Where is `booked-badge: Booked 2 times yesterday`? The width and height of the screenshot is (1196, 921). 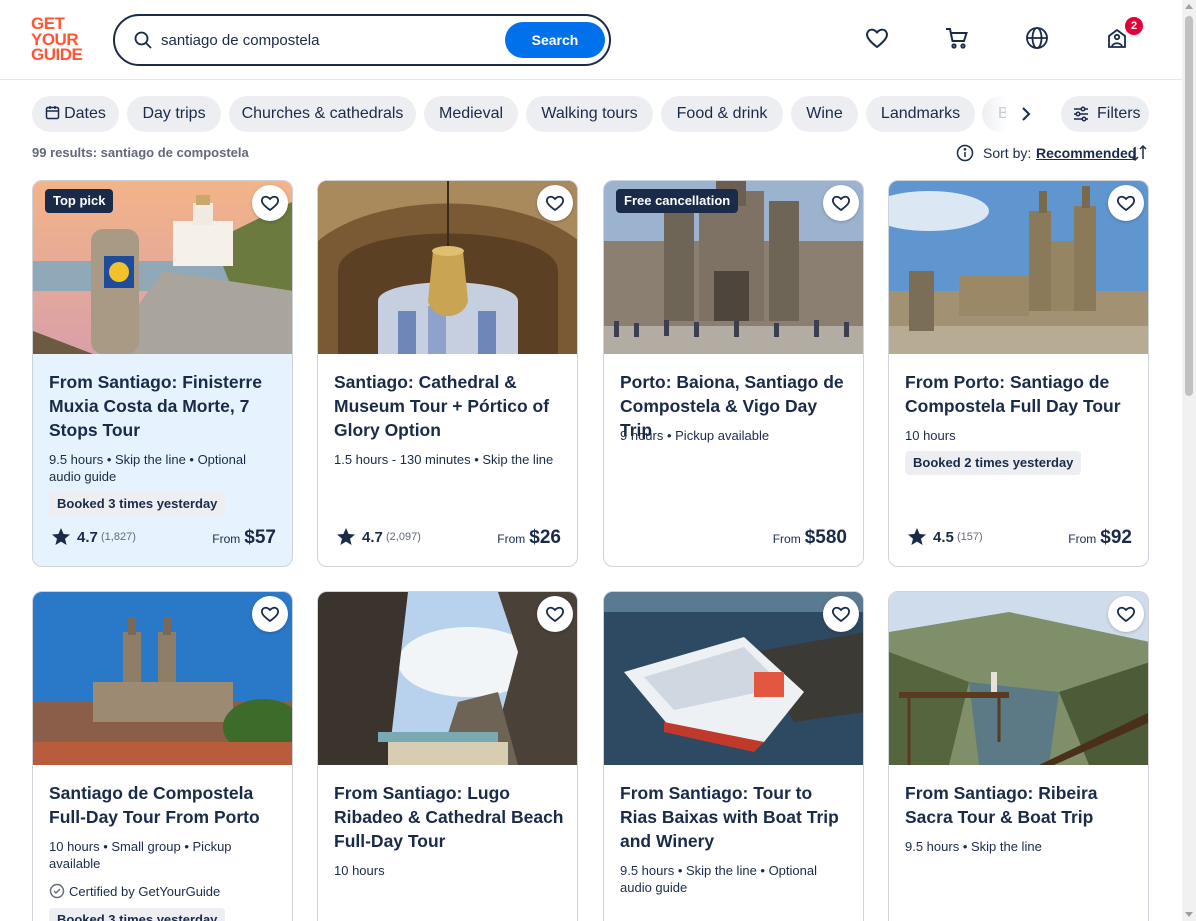
booked-badge: Booked 2 times yesterday is located at coordinates (993, 463).